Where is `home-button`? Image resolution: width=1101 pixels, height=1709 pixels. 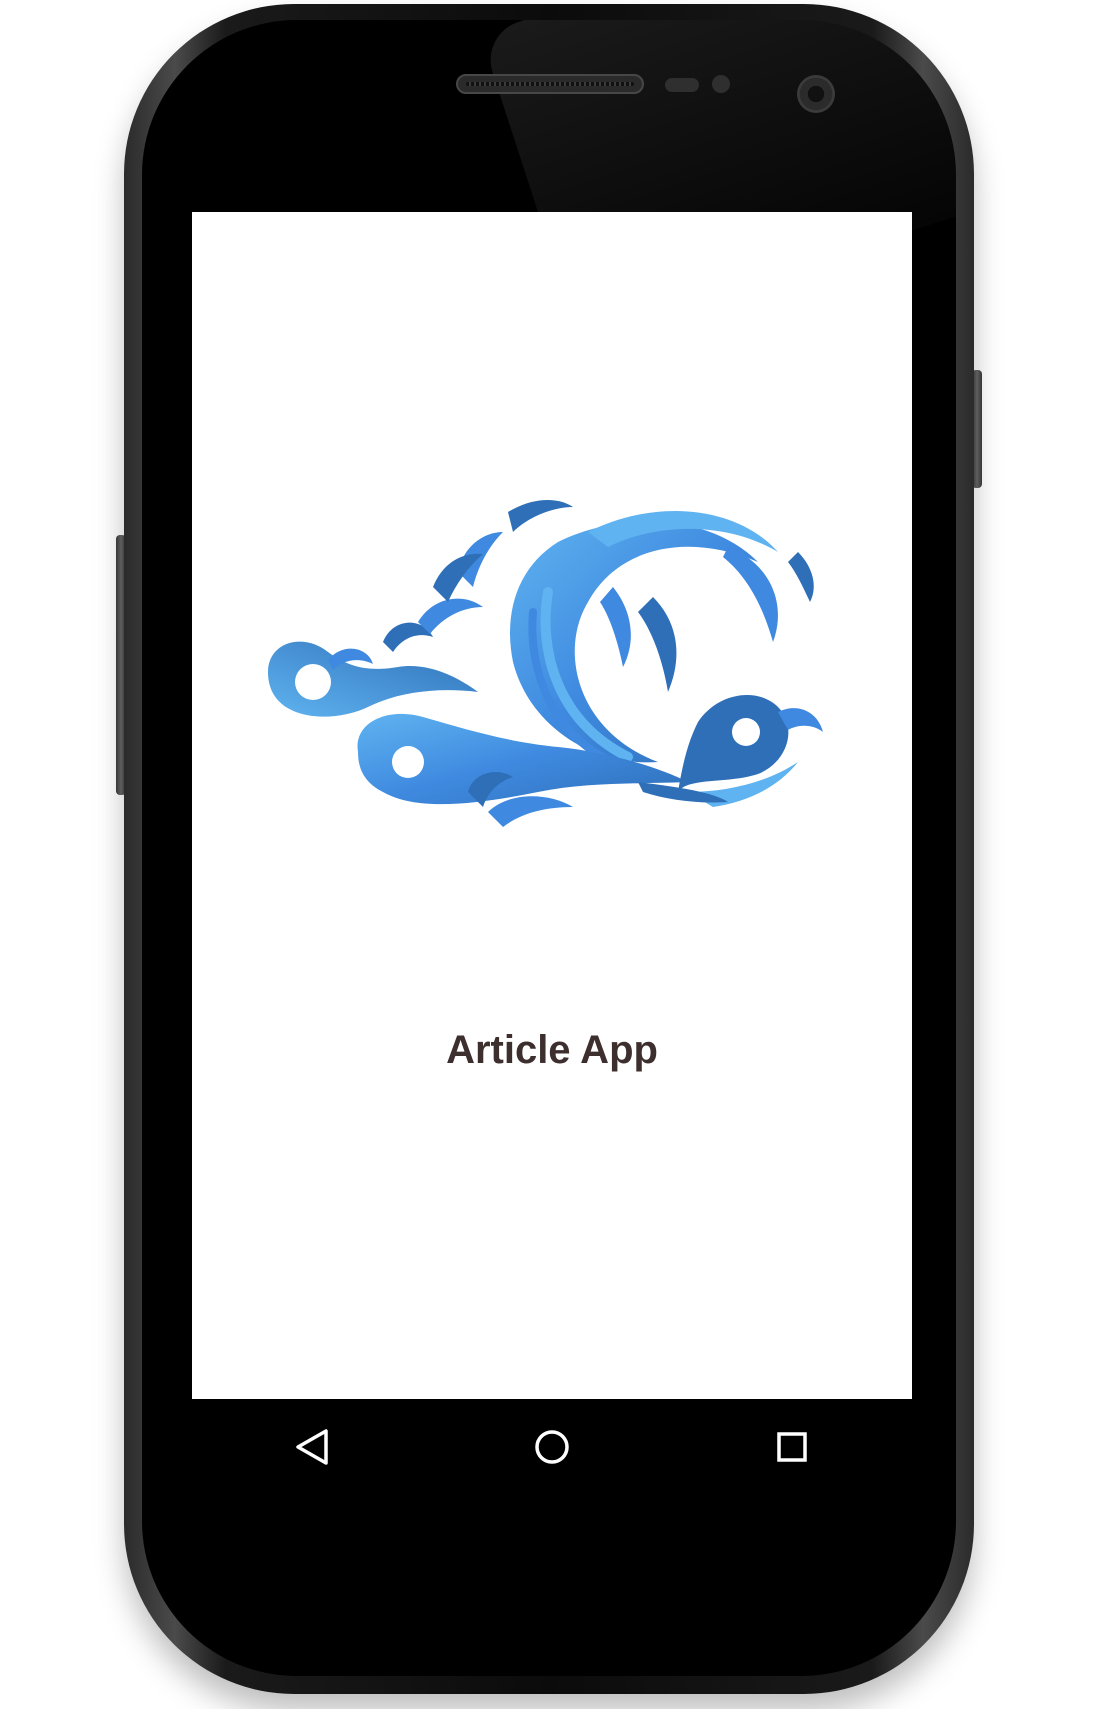 home-button is located at coordinates (552, 1447).